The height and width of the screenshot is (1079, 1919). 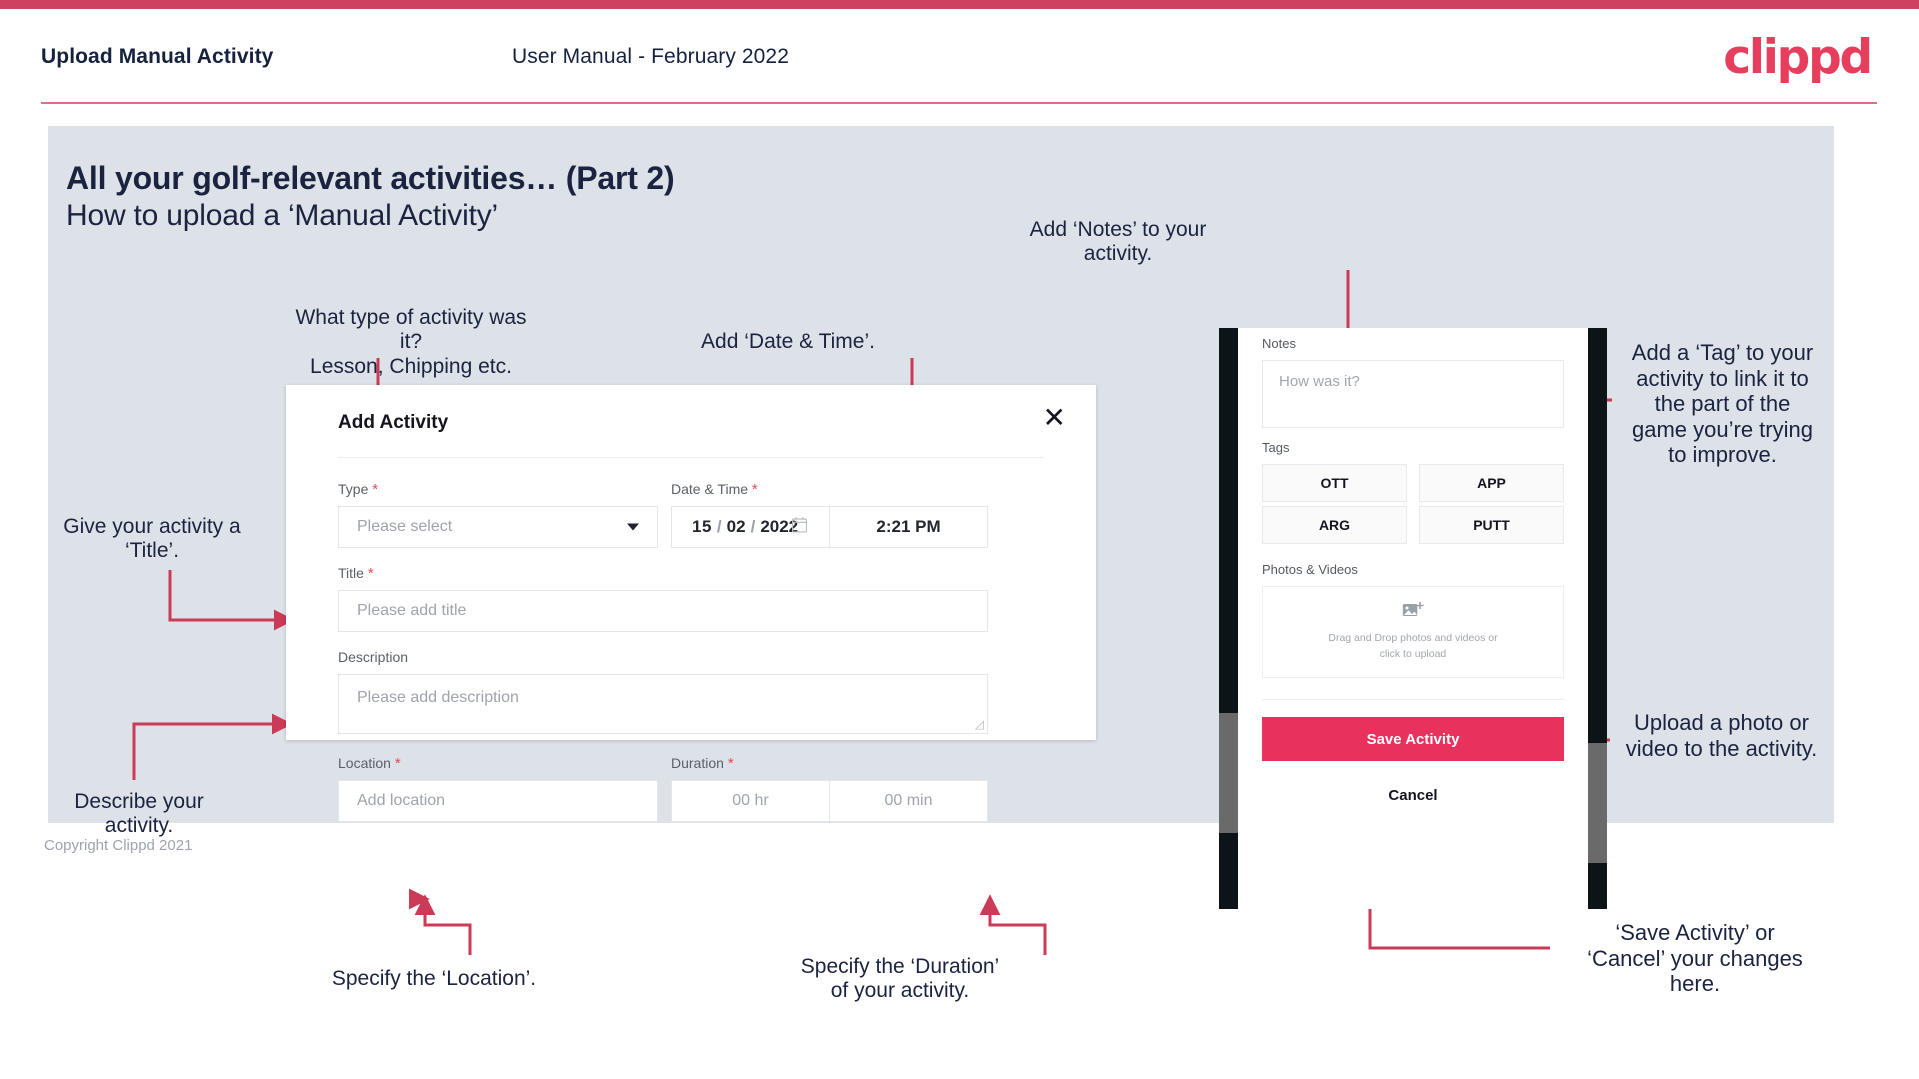 What do you see at coordinates (370, 573) in the screenshot?
I see `title-required: *` at bounding box center [370, 573].